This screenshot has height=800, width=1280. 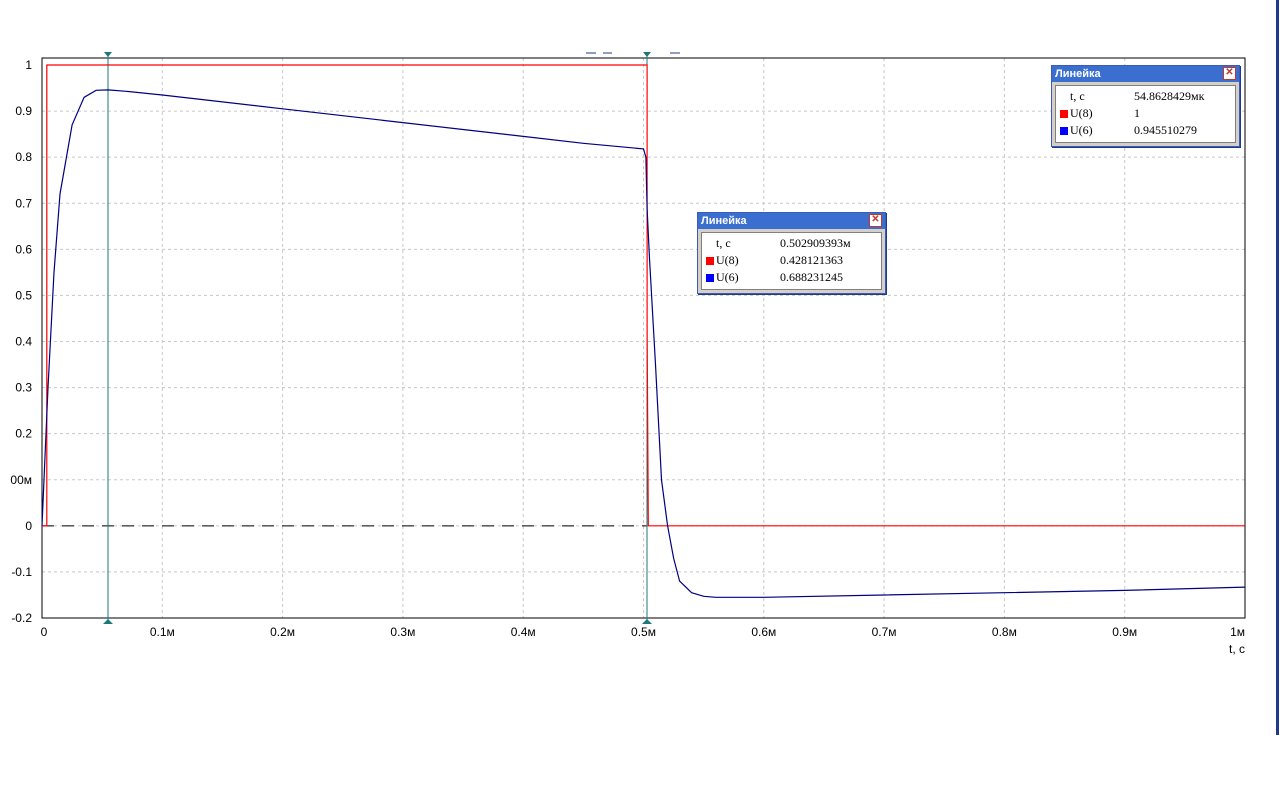 I want to click on ruler-row: t, c 0.502909393м, so click(x=791, y=243).